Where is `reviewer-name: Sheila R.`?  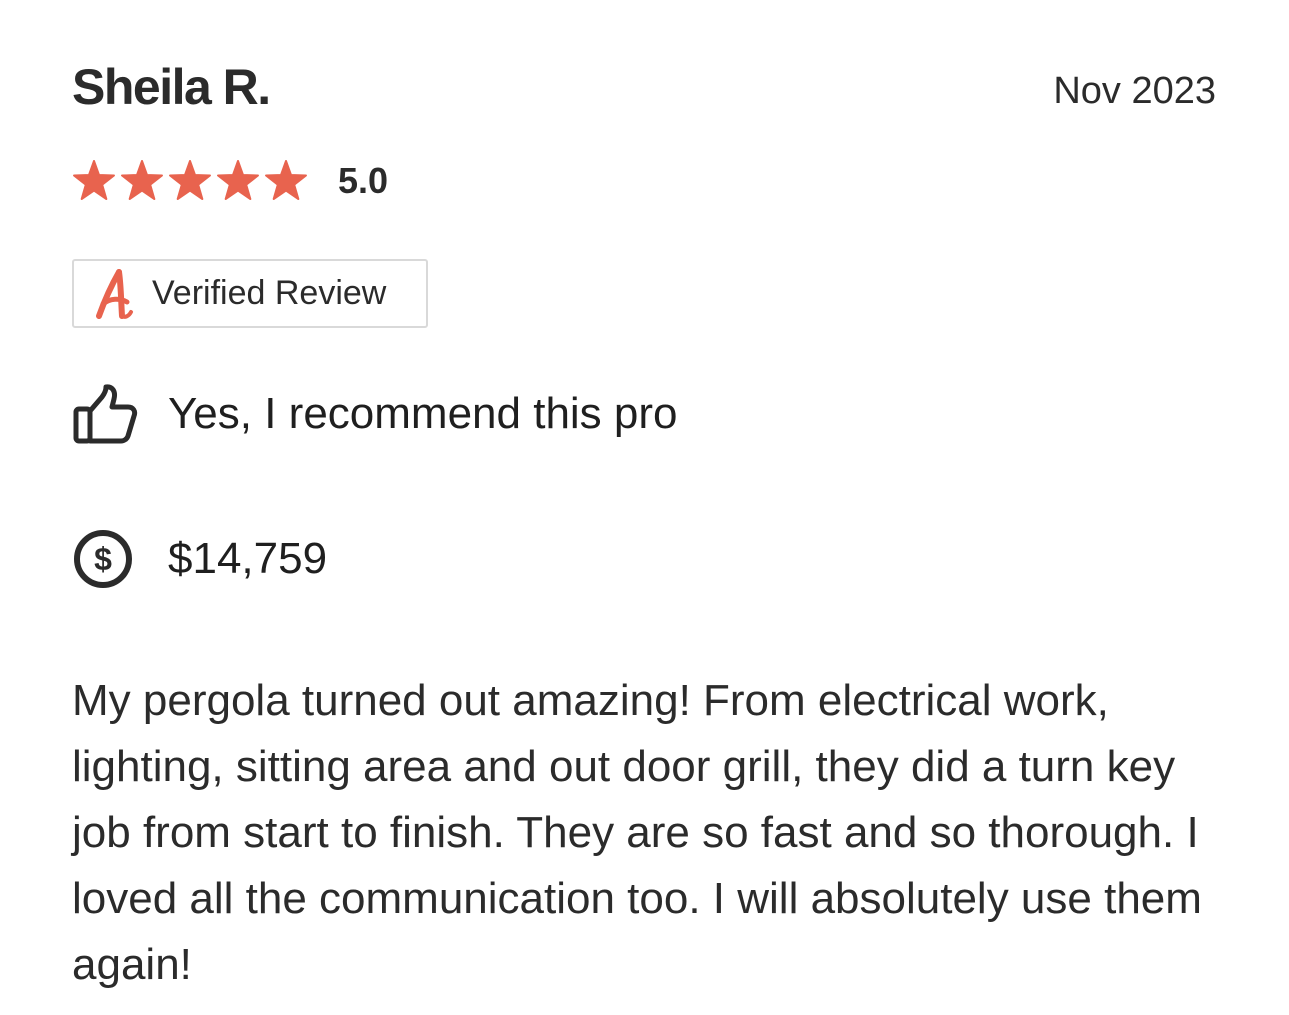
reviewer-name: Sheila R. is located at coordinates (171, 87).